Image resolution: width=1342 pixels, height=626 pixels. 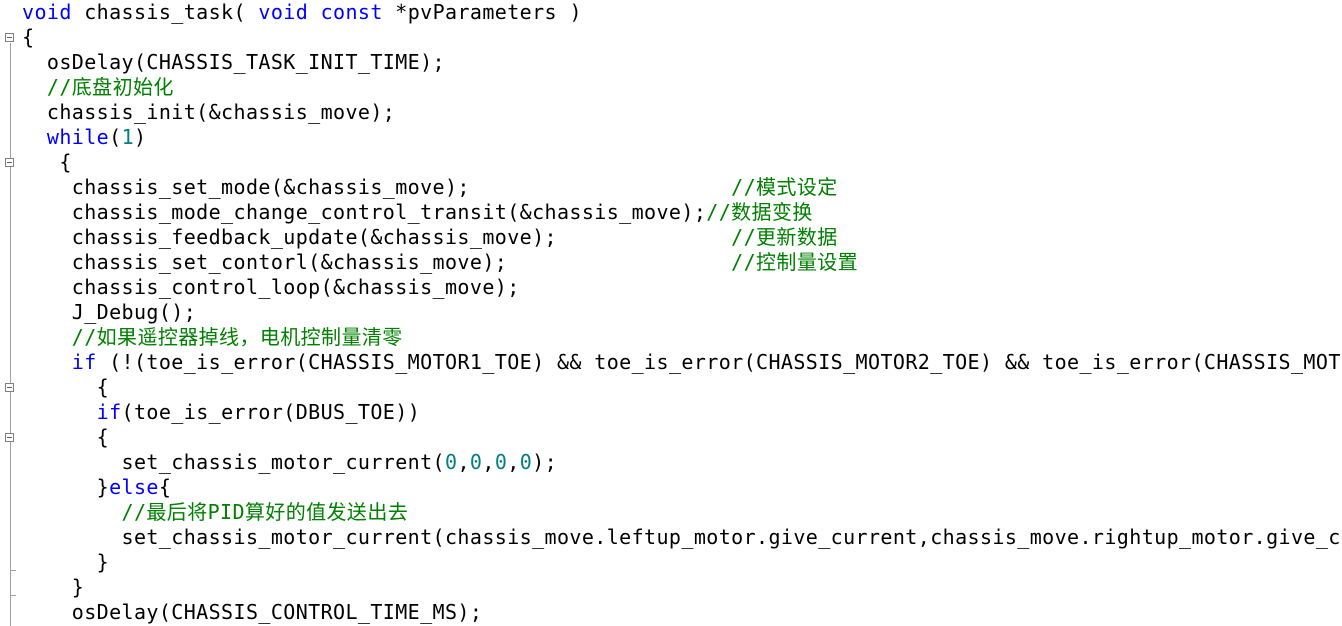 What do you see at coordinates (784, 237) in the screenshot?
I see `comment-token: //更新数据` at bounding box center [784, 237].